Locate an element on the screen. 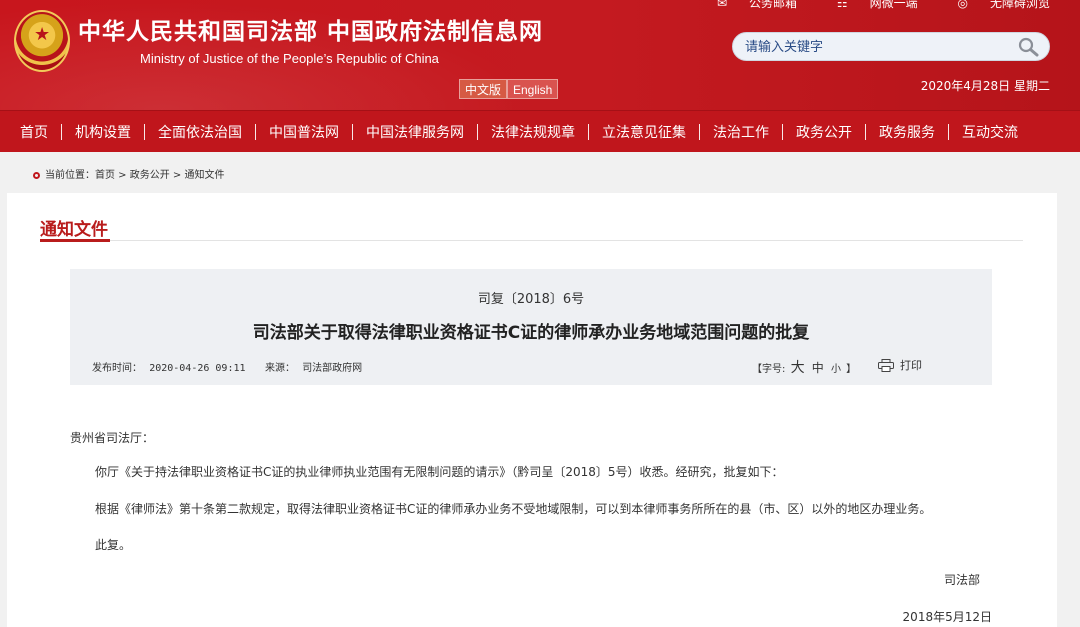 This screenshot has width=1080, height=627. nav-link: 首页 is located at coordinates (34, 132).